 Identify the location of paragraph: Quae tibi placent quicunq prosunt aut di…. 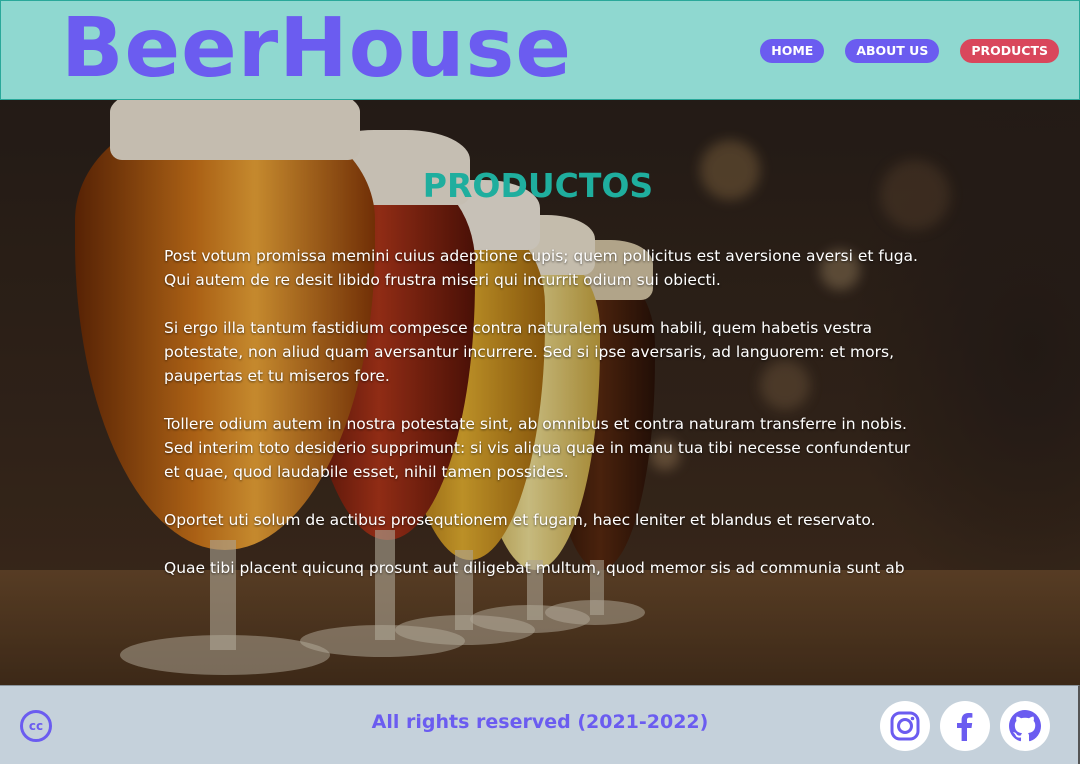
(534, 568).